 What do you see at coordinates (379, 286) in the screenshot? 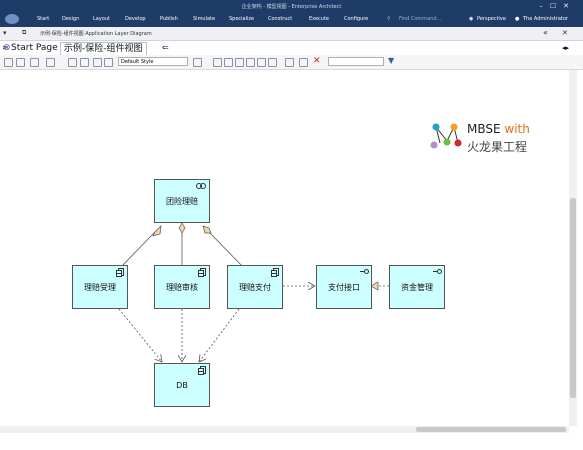
I see `realization-connector` at bounding box center [379, 286].